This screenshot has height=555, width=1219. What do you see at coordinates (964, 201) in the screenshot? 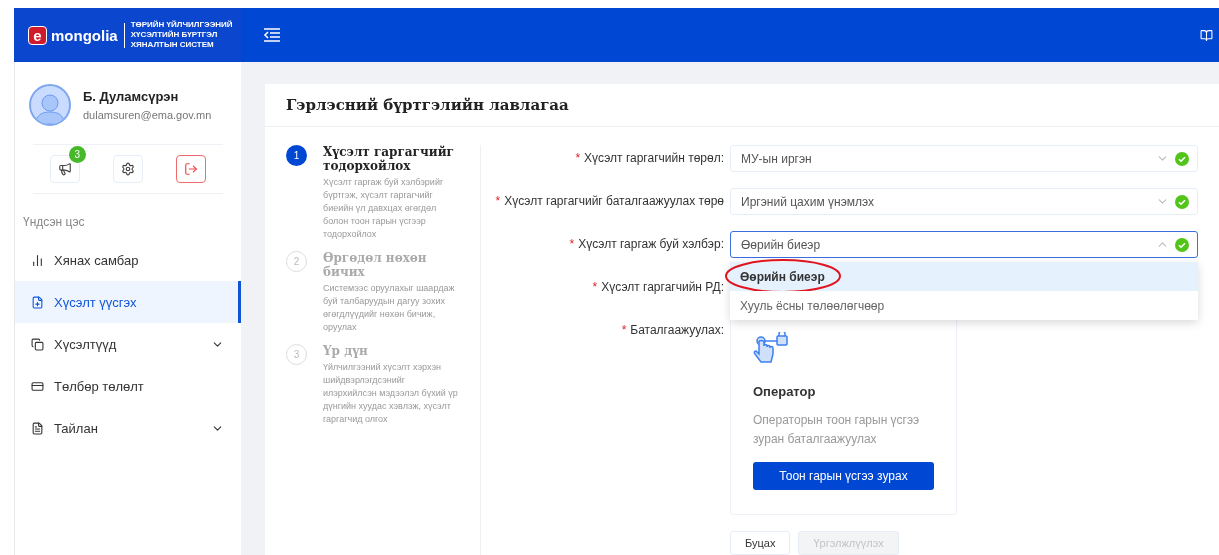
I see `select-field: Иргэний цахим үнэмлэх` at bounding box center [964, 201].